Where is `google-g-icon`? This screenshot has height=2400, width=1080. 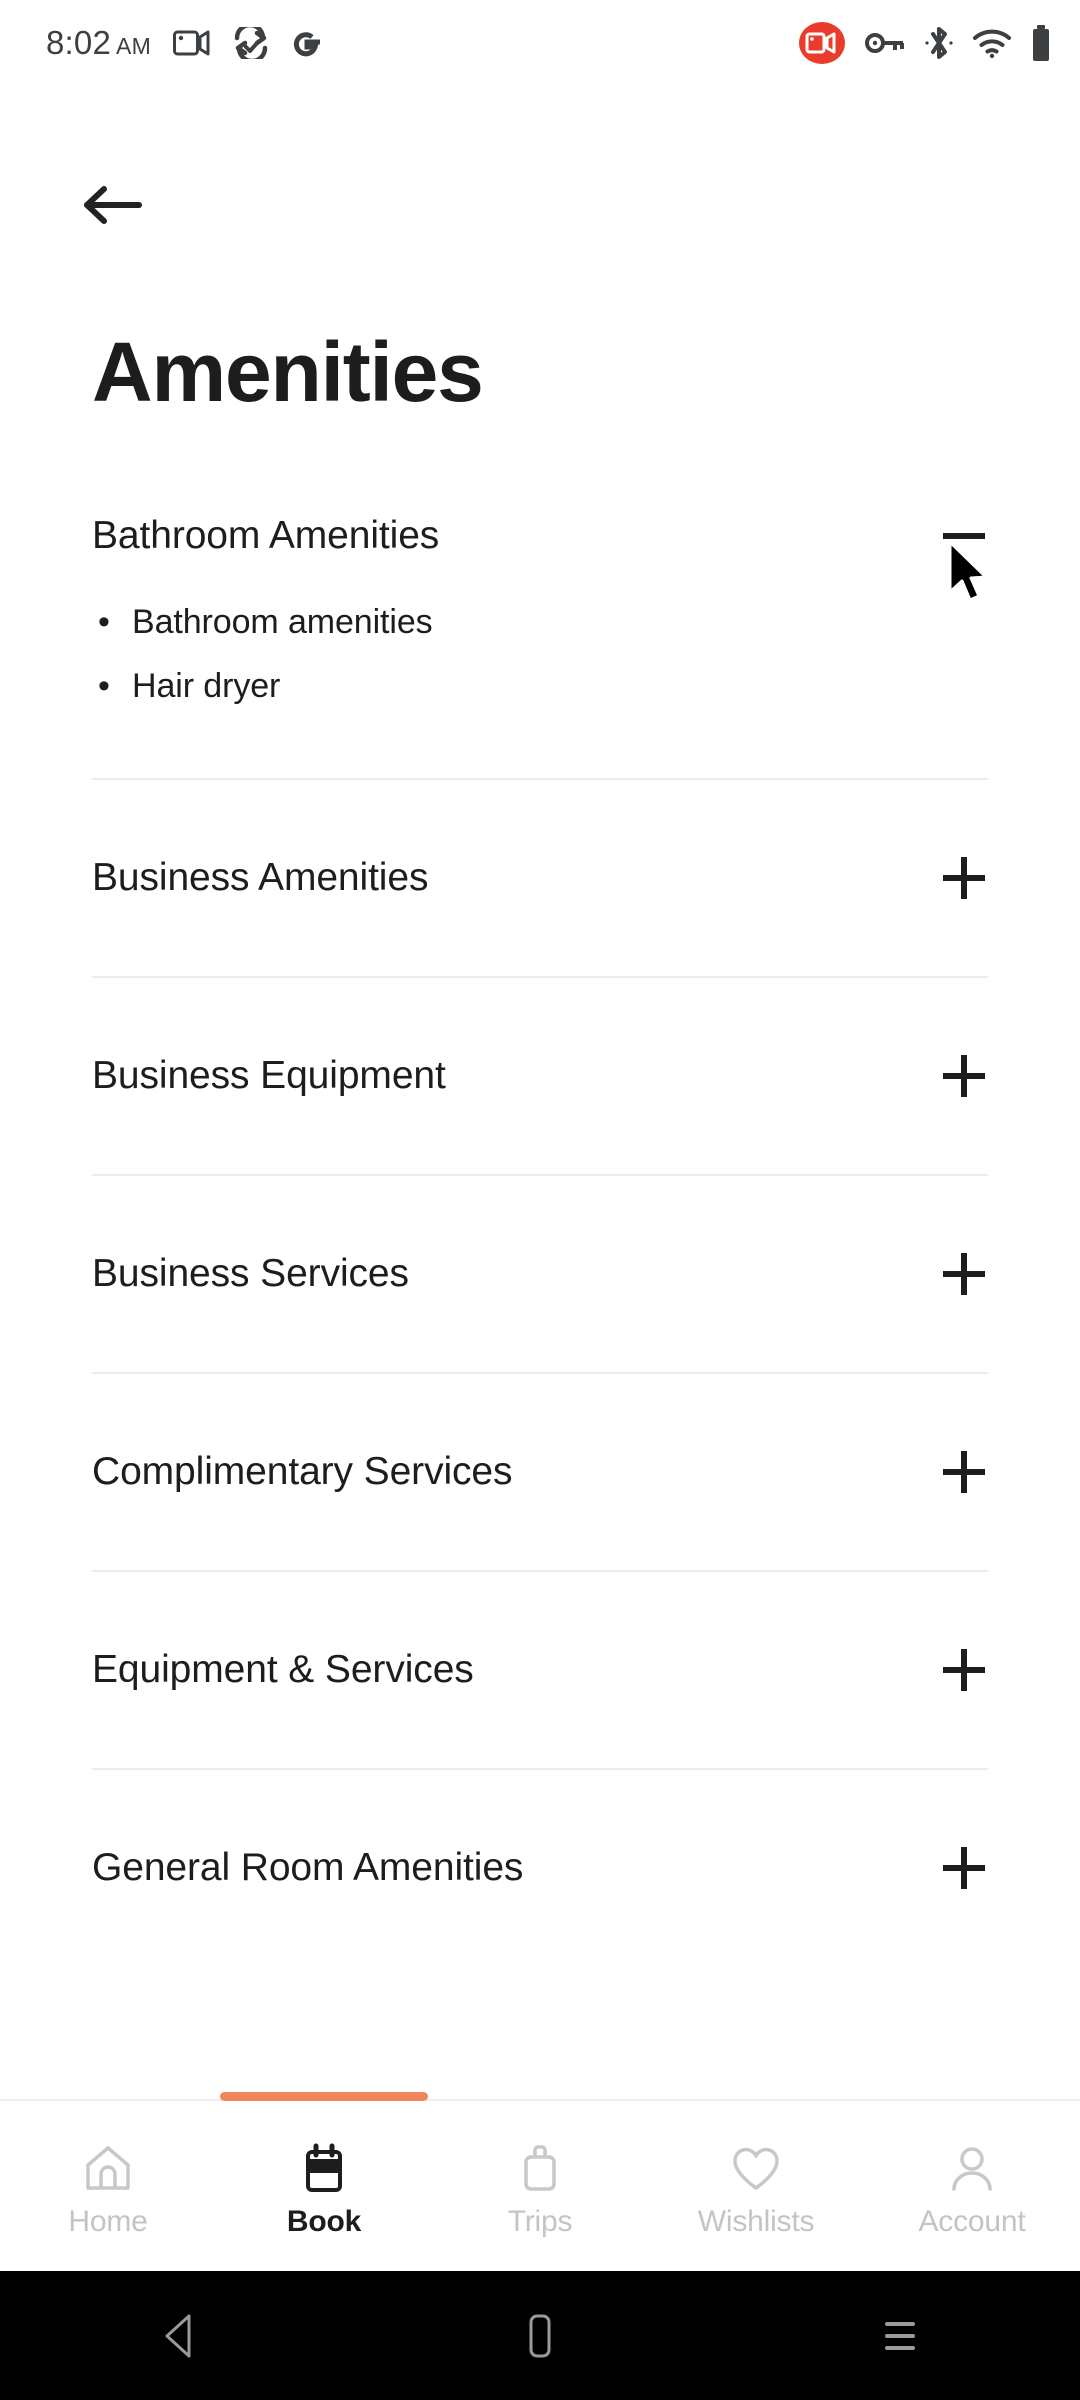
google-g-icon is located at coordinates (307, 43).